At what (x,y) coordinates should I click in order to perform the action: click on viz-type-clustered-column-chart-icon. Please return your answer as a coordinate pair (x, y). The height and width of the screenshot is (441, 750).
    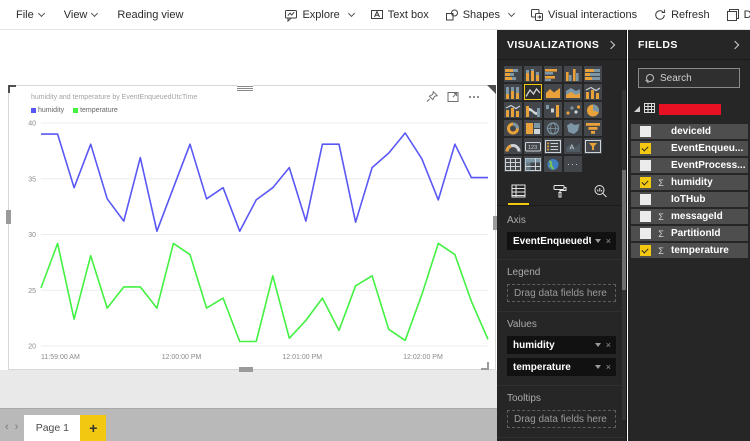
    Looking at the image, I should click on (573, 74).